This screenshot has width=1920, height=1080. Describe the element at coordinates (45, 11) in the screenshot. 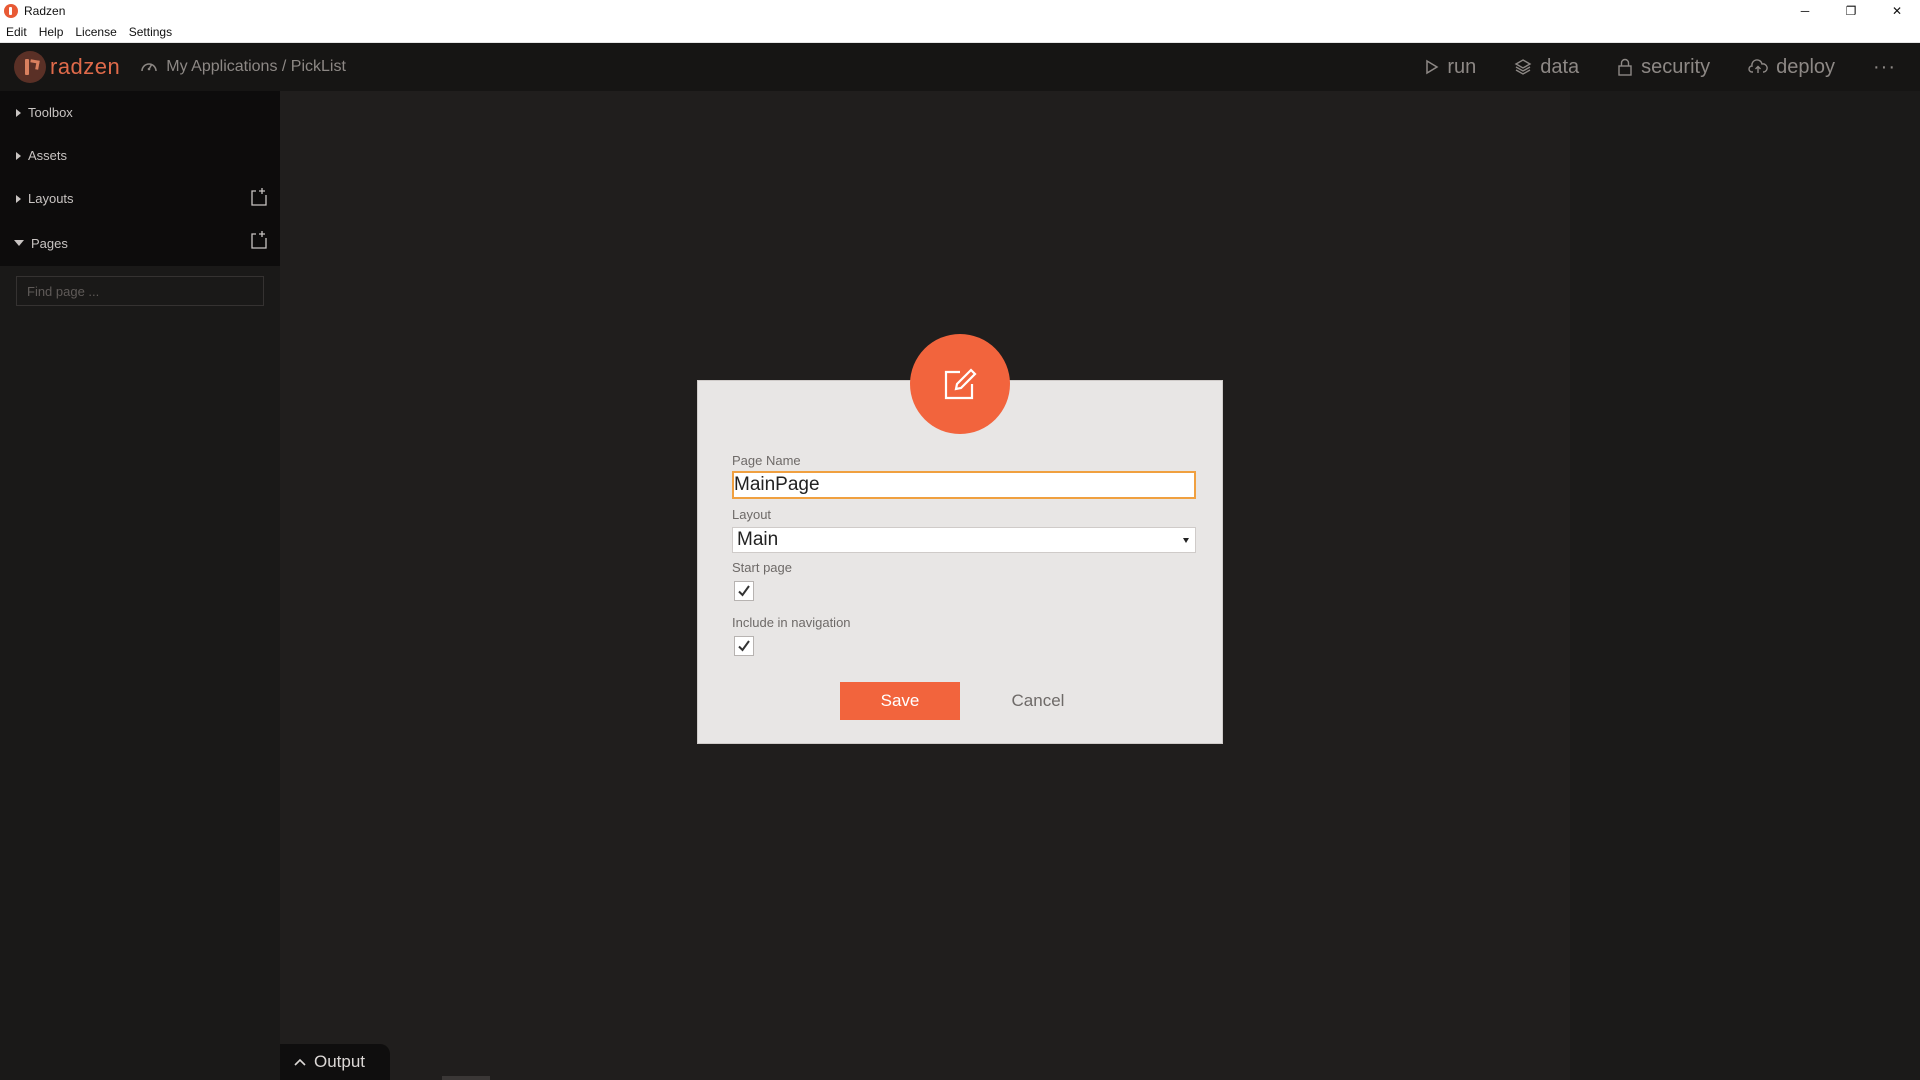

I see `window-title: Radzen` at that location.